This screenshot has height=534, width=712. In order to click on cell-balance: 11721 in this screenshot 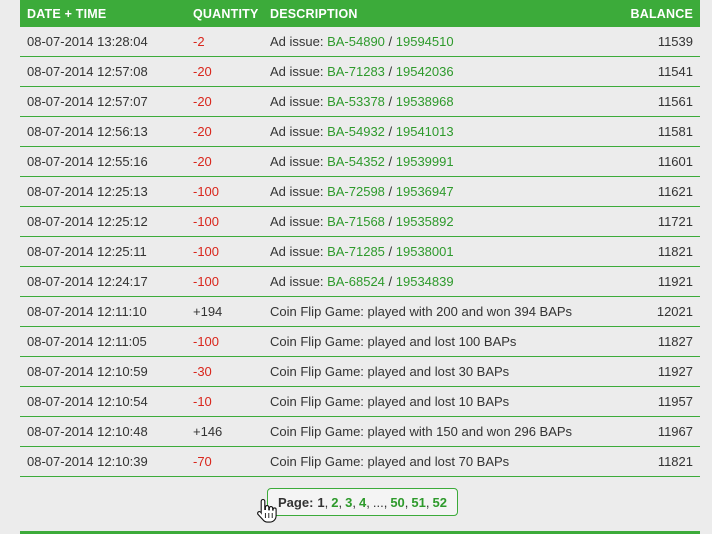, I will do `click(650, 221)`.